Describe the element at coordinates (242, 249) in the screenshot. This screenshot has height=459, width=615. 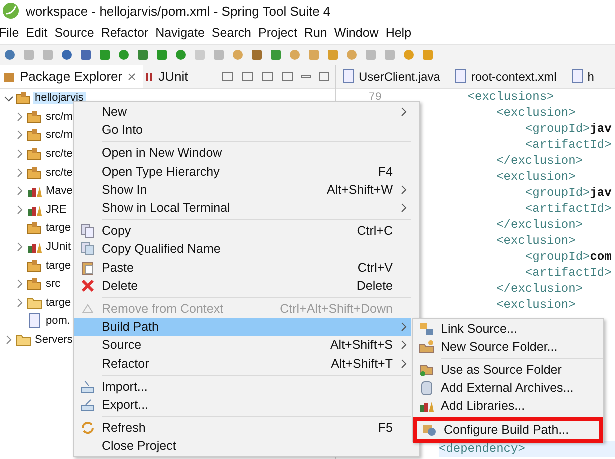
I see `menu-item: Copy Qualified Name` at that location.